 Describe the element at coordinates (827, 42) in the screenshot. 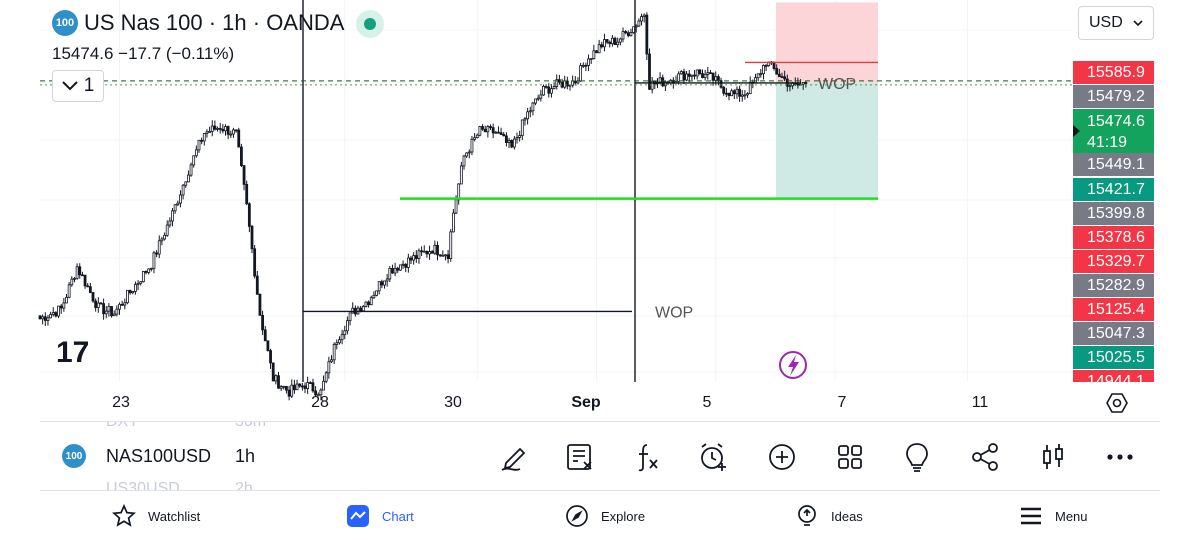

I see `stop-loss-zone` at that location.